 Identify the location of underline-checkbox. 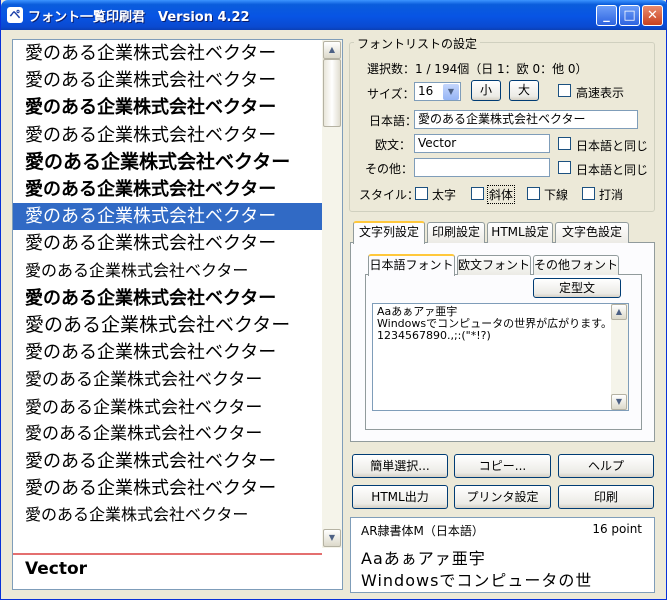
(533, 193).